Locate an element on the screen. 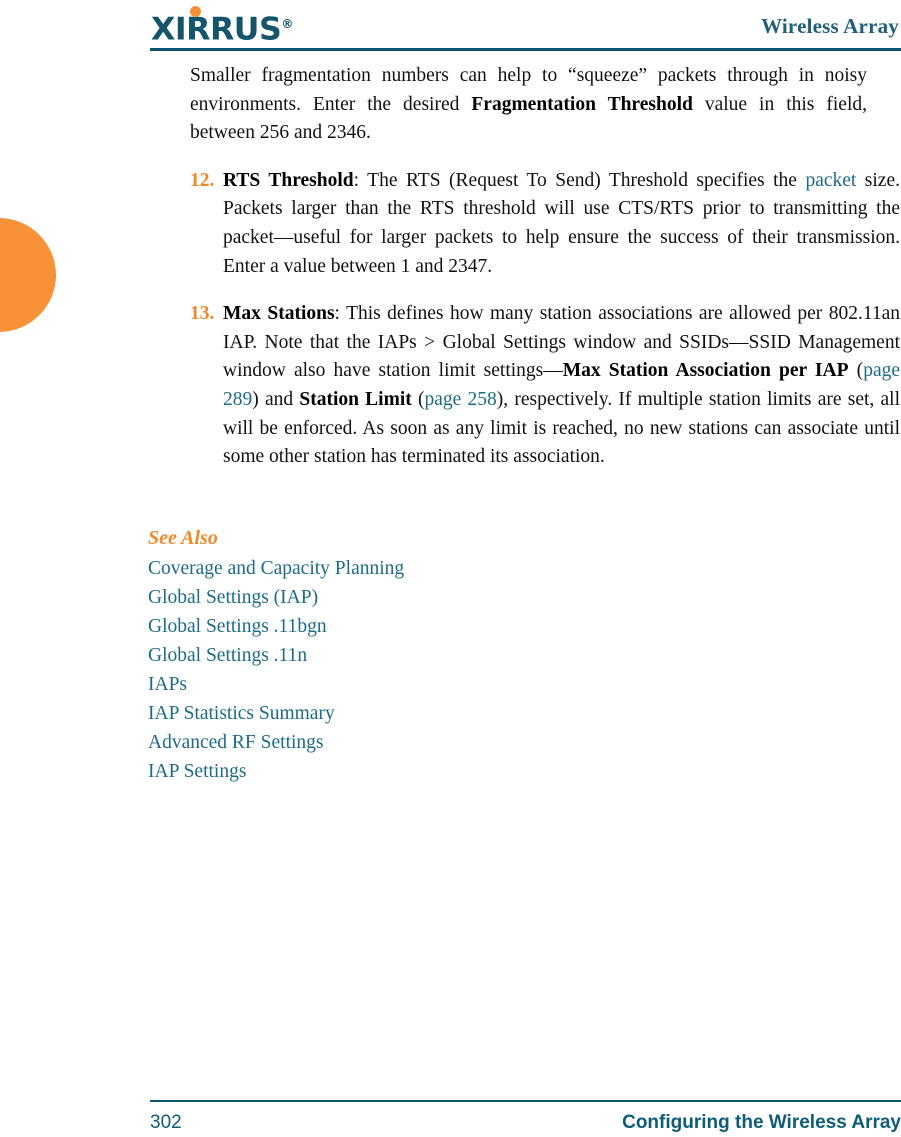  list-item: IAP Statistics Summary is located at coordinates (398, 713).